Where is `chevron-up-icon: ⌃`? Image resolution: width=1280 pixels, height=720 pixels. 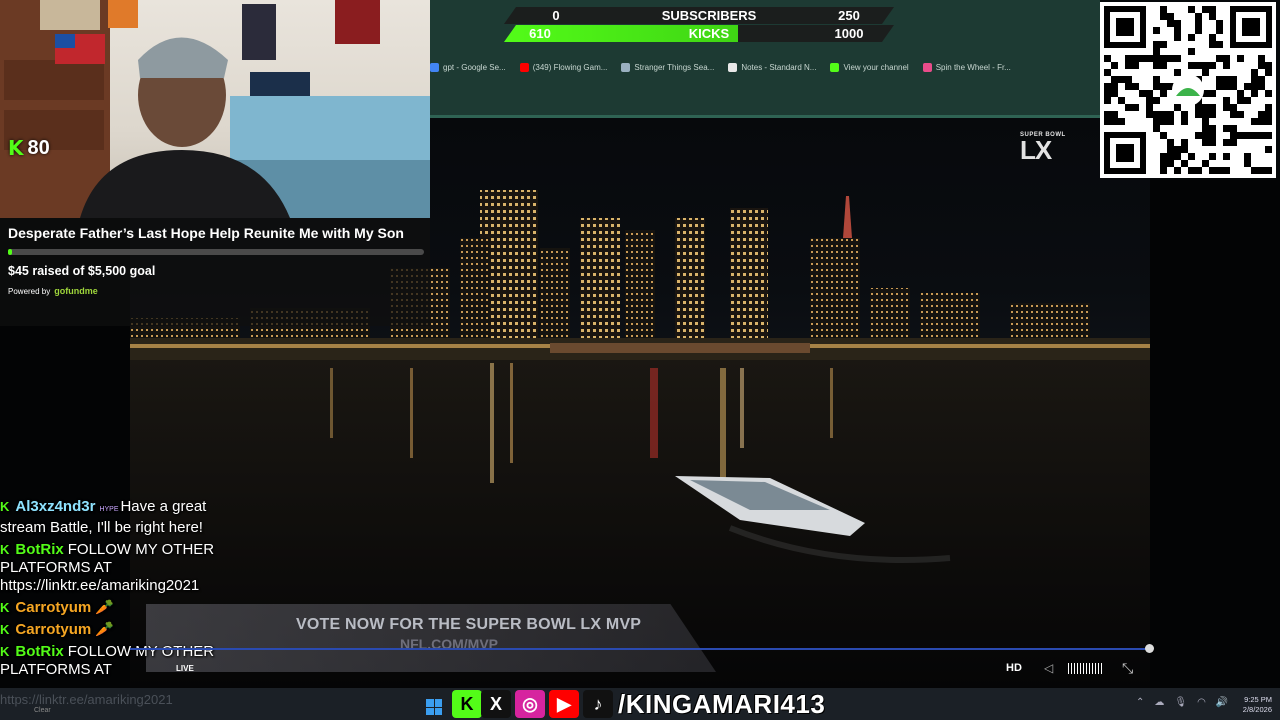 chevron-up-icon: ⌃ is located at coordinates (1140, 702).